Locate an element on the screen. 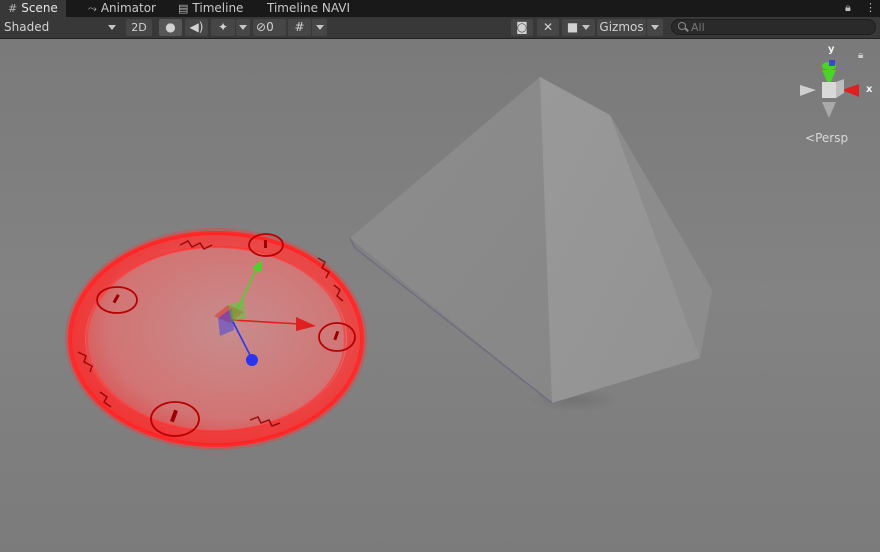 The height and width of the screenshot is (552, 880). effects-toggle-button: ✦ is located at coordinates (223, 27).